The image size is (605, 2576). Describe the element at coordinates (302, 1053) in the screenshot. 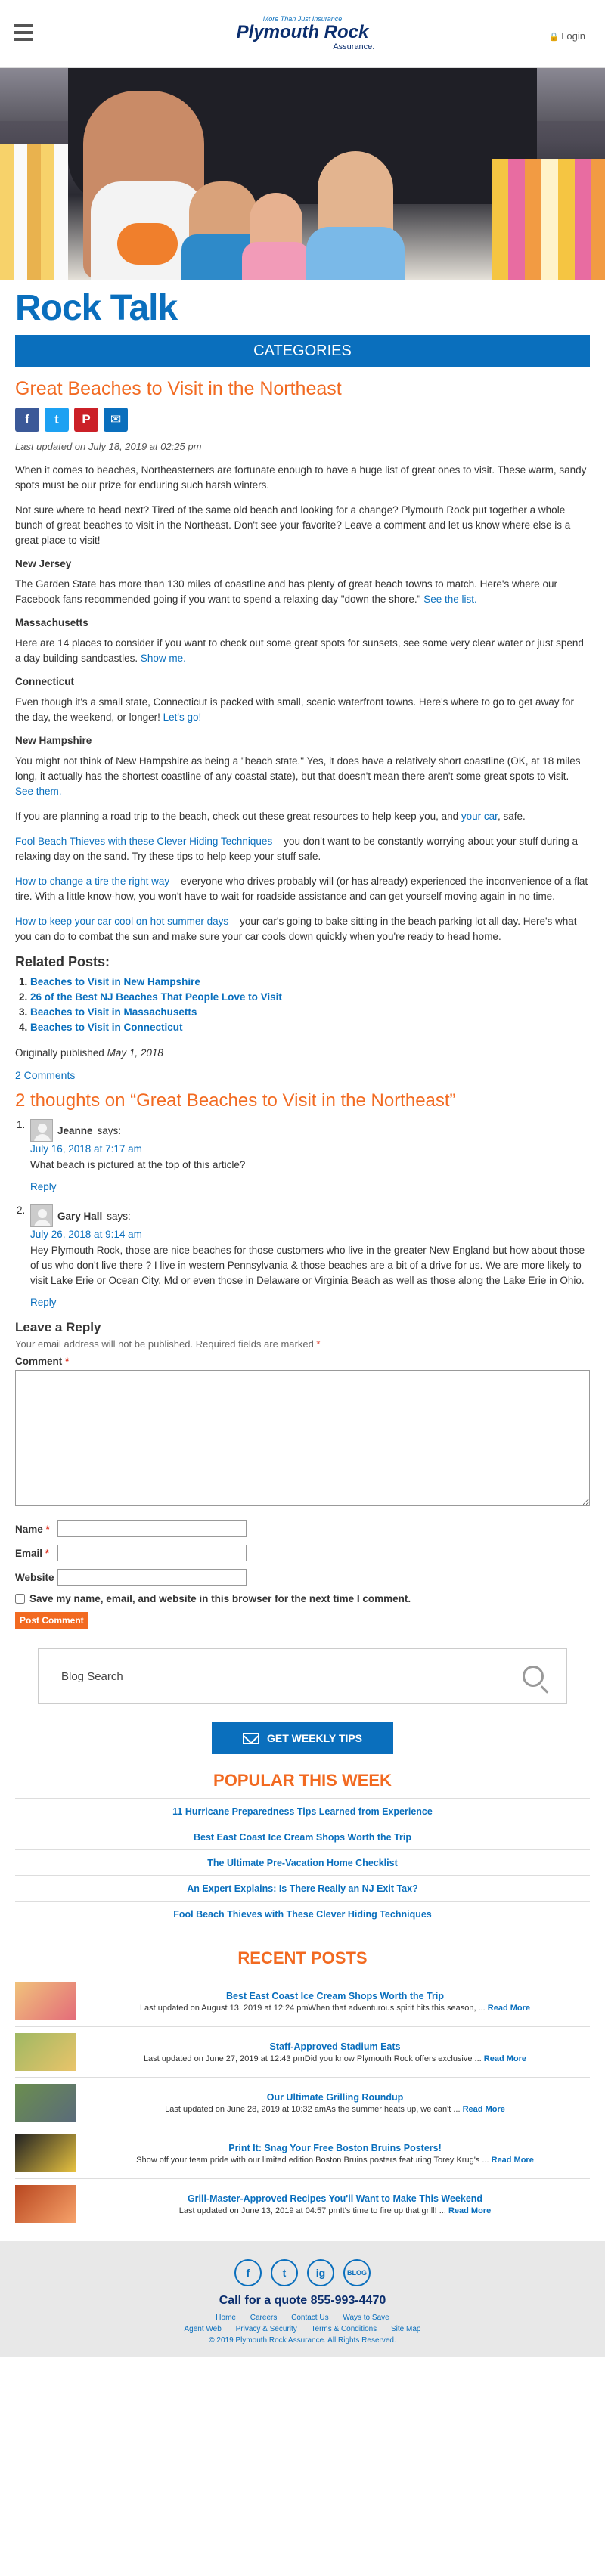

I see `originally-published: Originally published May 1, 2018` at that location.